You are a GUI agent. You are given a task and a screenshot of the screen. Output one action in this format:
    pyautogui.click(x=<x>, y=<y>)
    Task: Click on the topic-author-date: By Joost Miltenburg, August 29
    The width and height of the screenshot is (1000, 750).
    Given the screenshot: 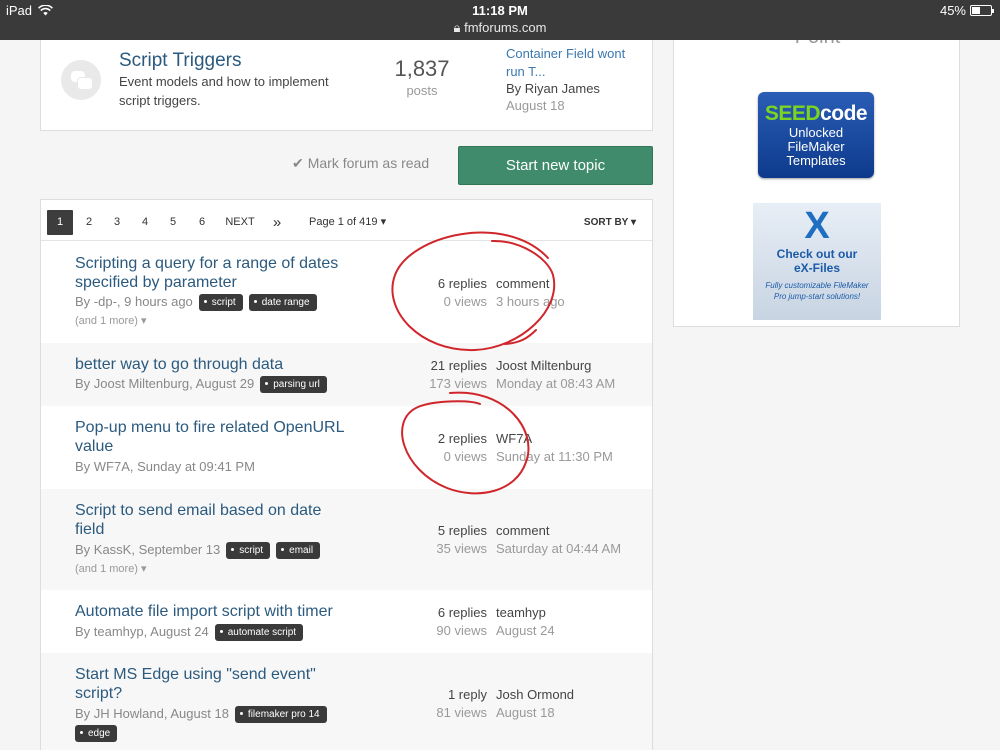 What is the action you would take?
    pyautogui.click(x=165, y=383)
    